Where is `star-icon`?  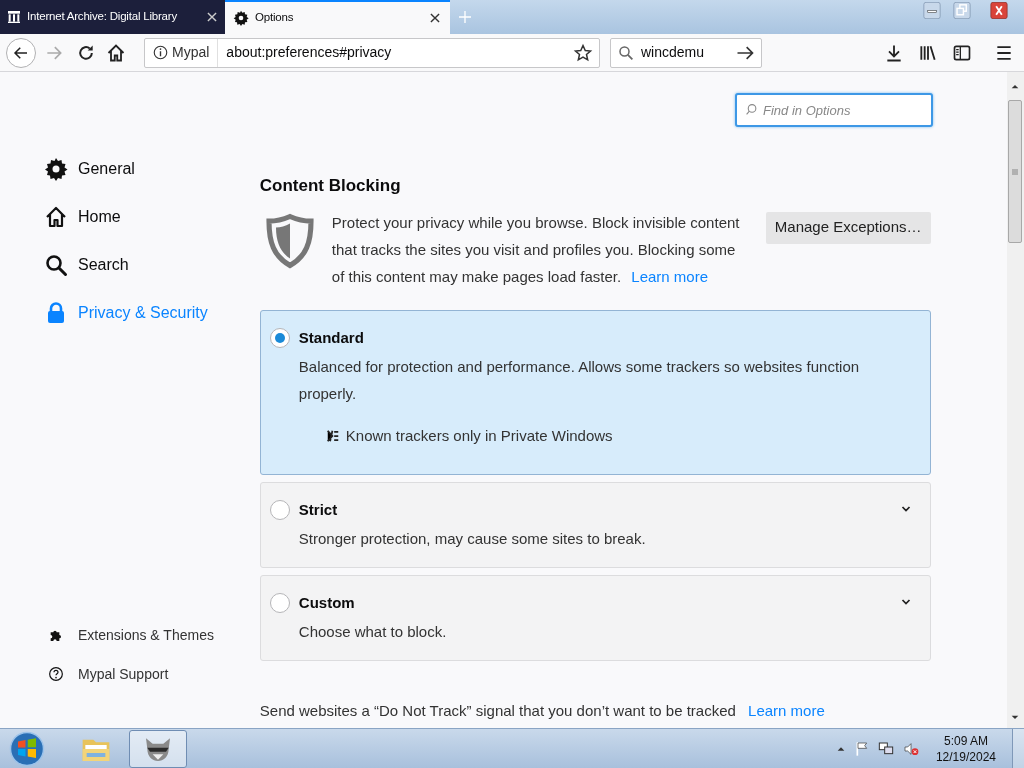
star-icon is located at coordinates (583, 52).